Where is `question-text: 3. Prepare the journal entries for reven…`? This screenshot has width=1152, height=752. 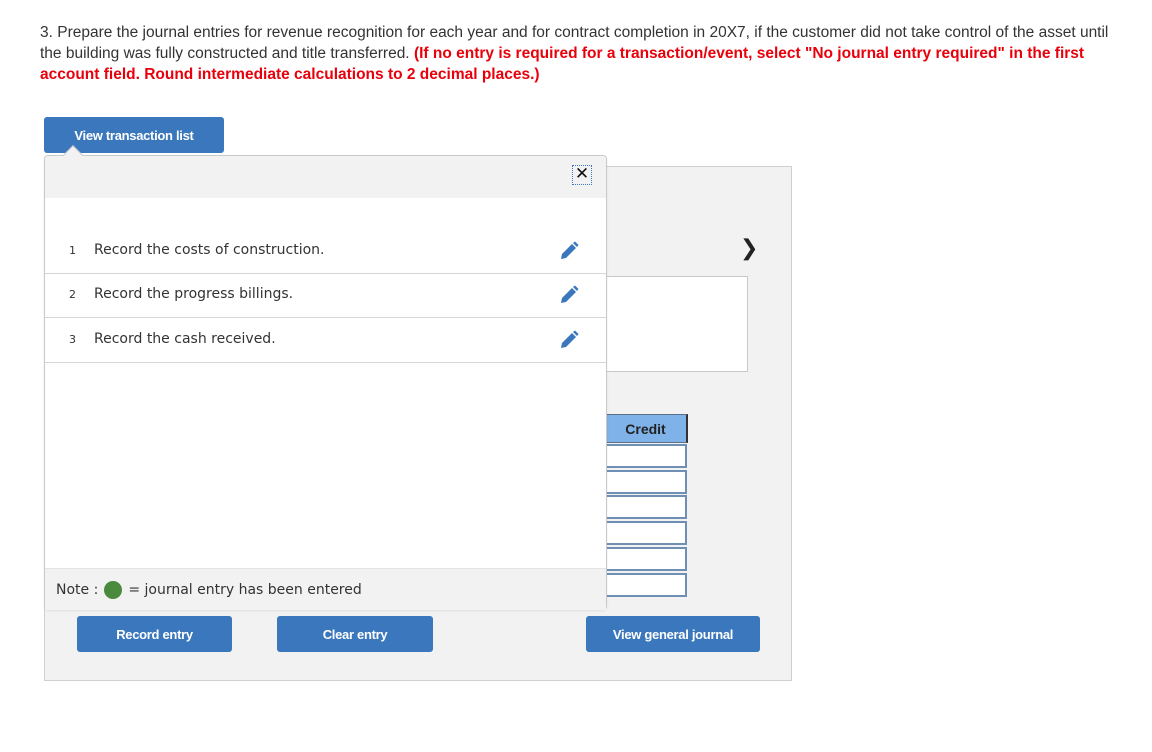
question-text: 3. Prepare the journal entries for reven… is located at coordinates (580, 53).